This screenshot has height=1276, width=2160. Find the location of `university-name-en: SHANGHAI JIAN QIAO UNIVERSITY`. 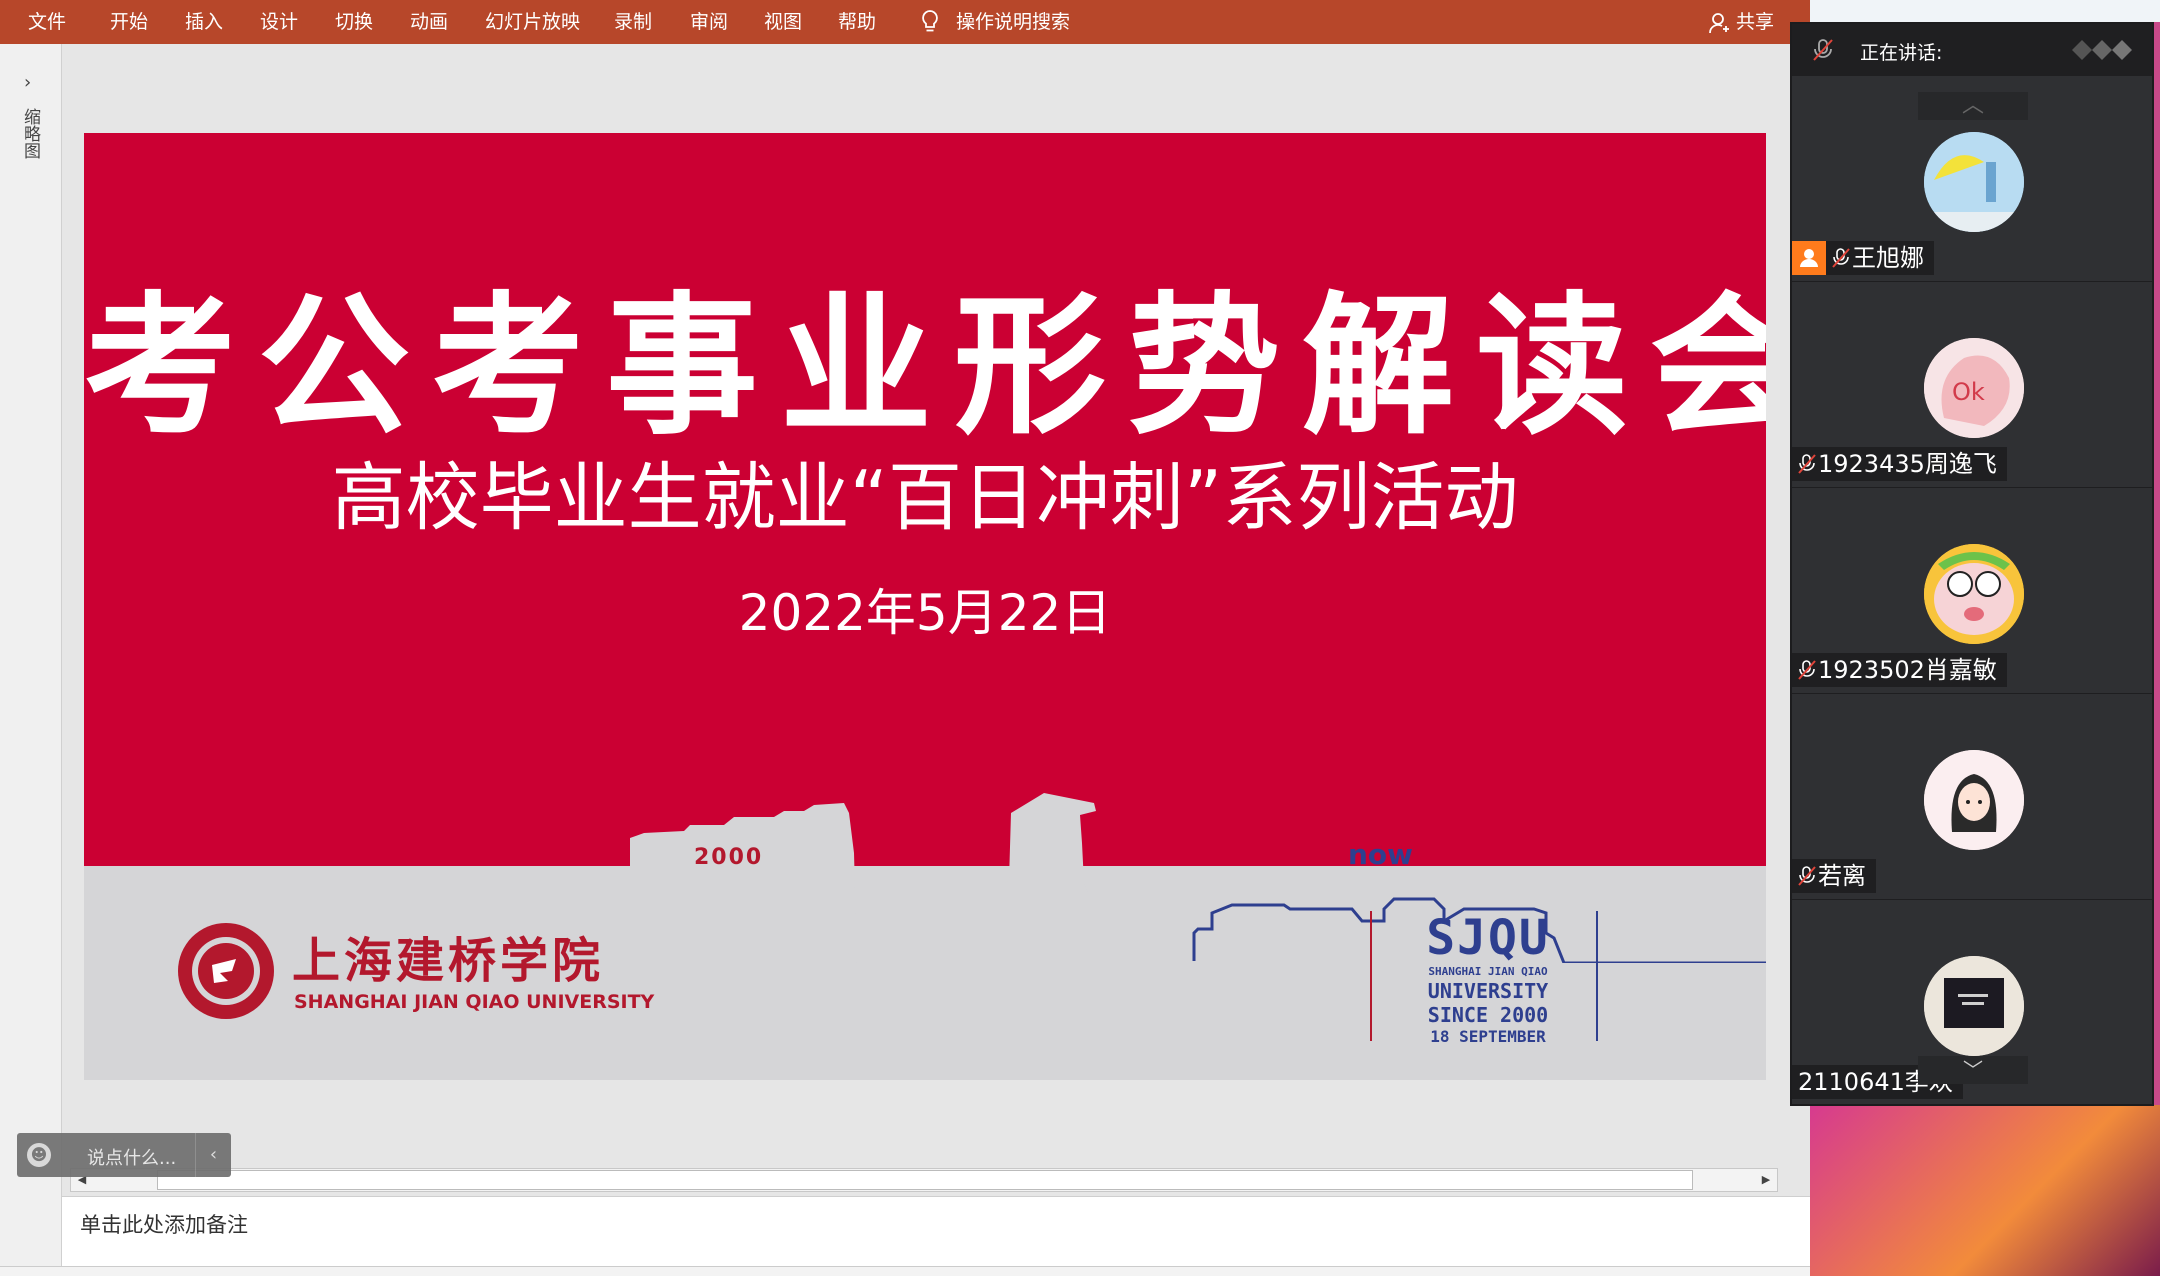

university-name-en: SHANGHAI JIAN QIAO UNIVERSITY is located at coordinates (474, 1002).